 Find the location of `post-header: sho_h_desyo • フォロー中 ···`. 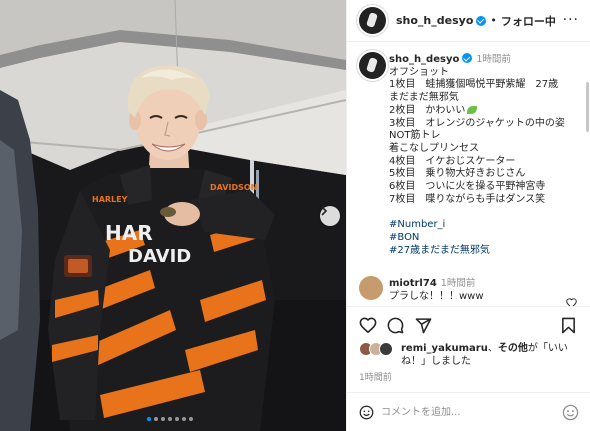

post-header: sho_h_desyo • フォロー中 ··· is located at coordinates (468, 21).